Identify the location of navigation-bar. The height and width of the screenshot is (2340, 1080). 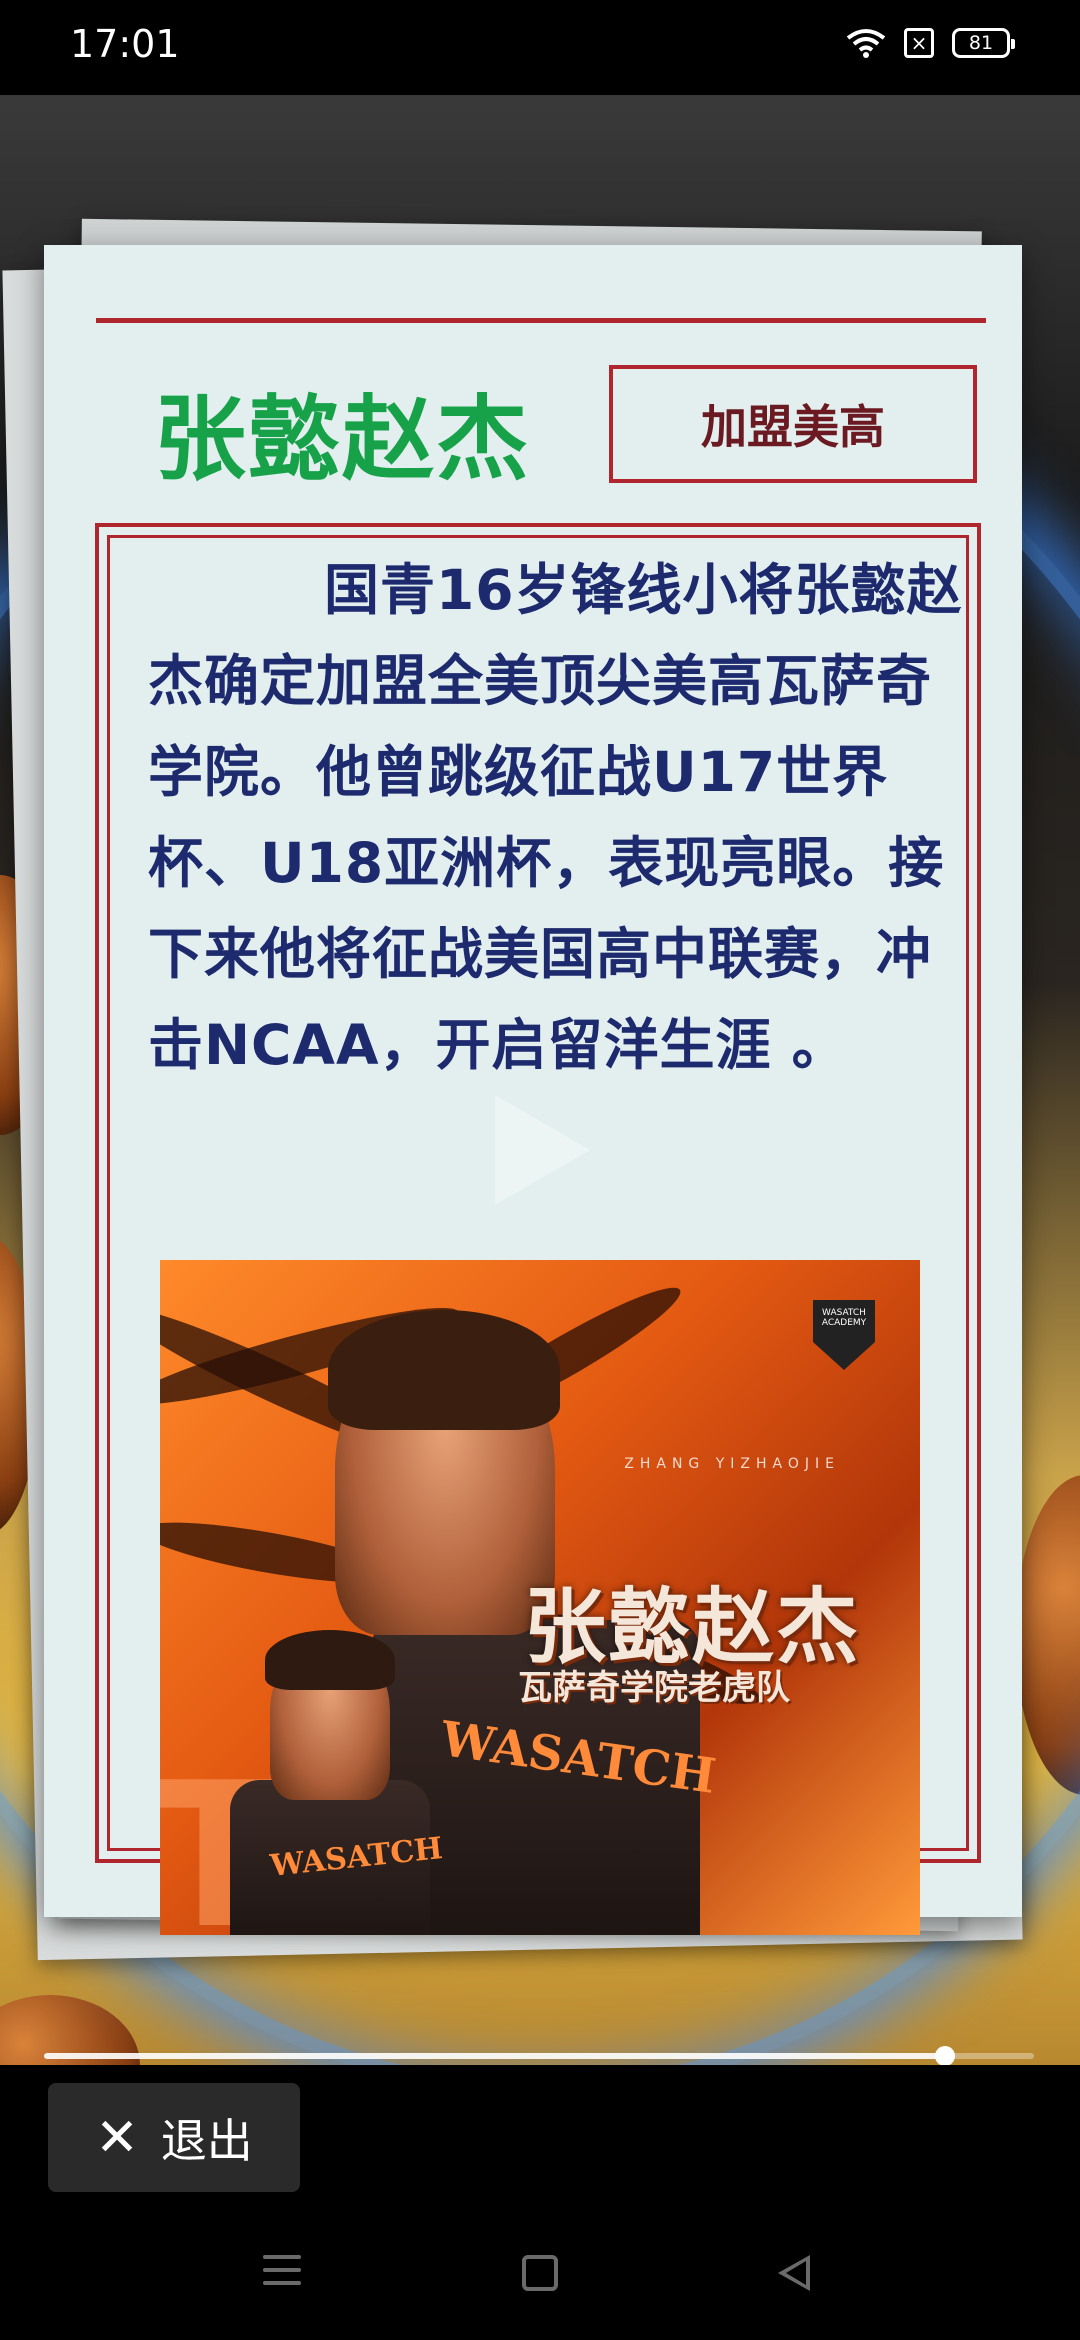
(540, 2277).